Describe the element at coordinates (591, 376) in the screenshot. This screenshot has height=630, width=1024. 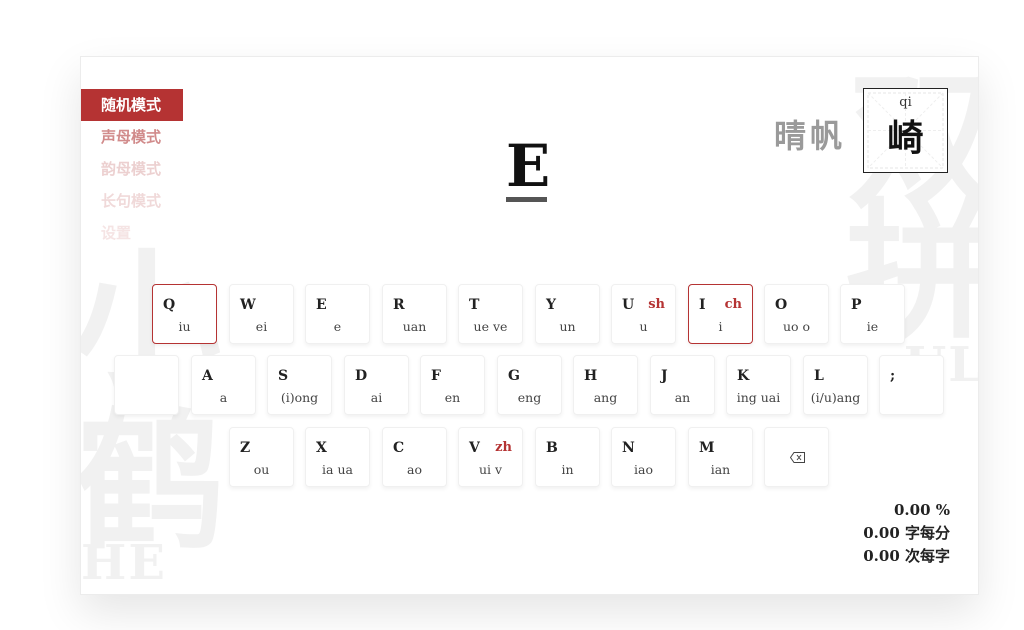
I see `key-letter: H` at that location.